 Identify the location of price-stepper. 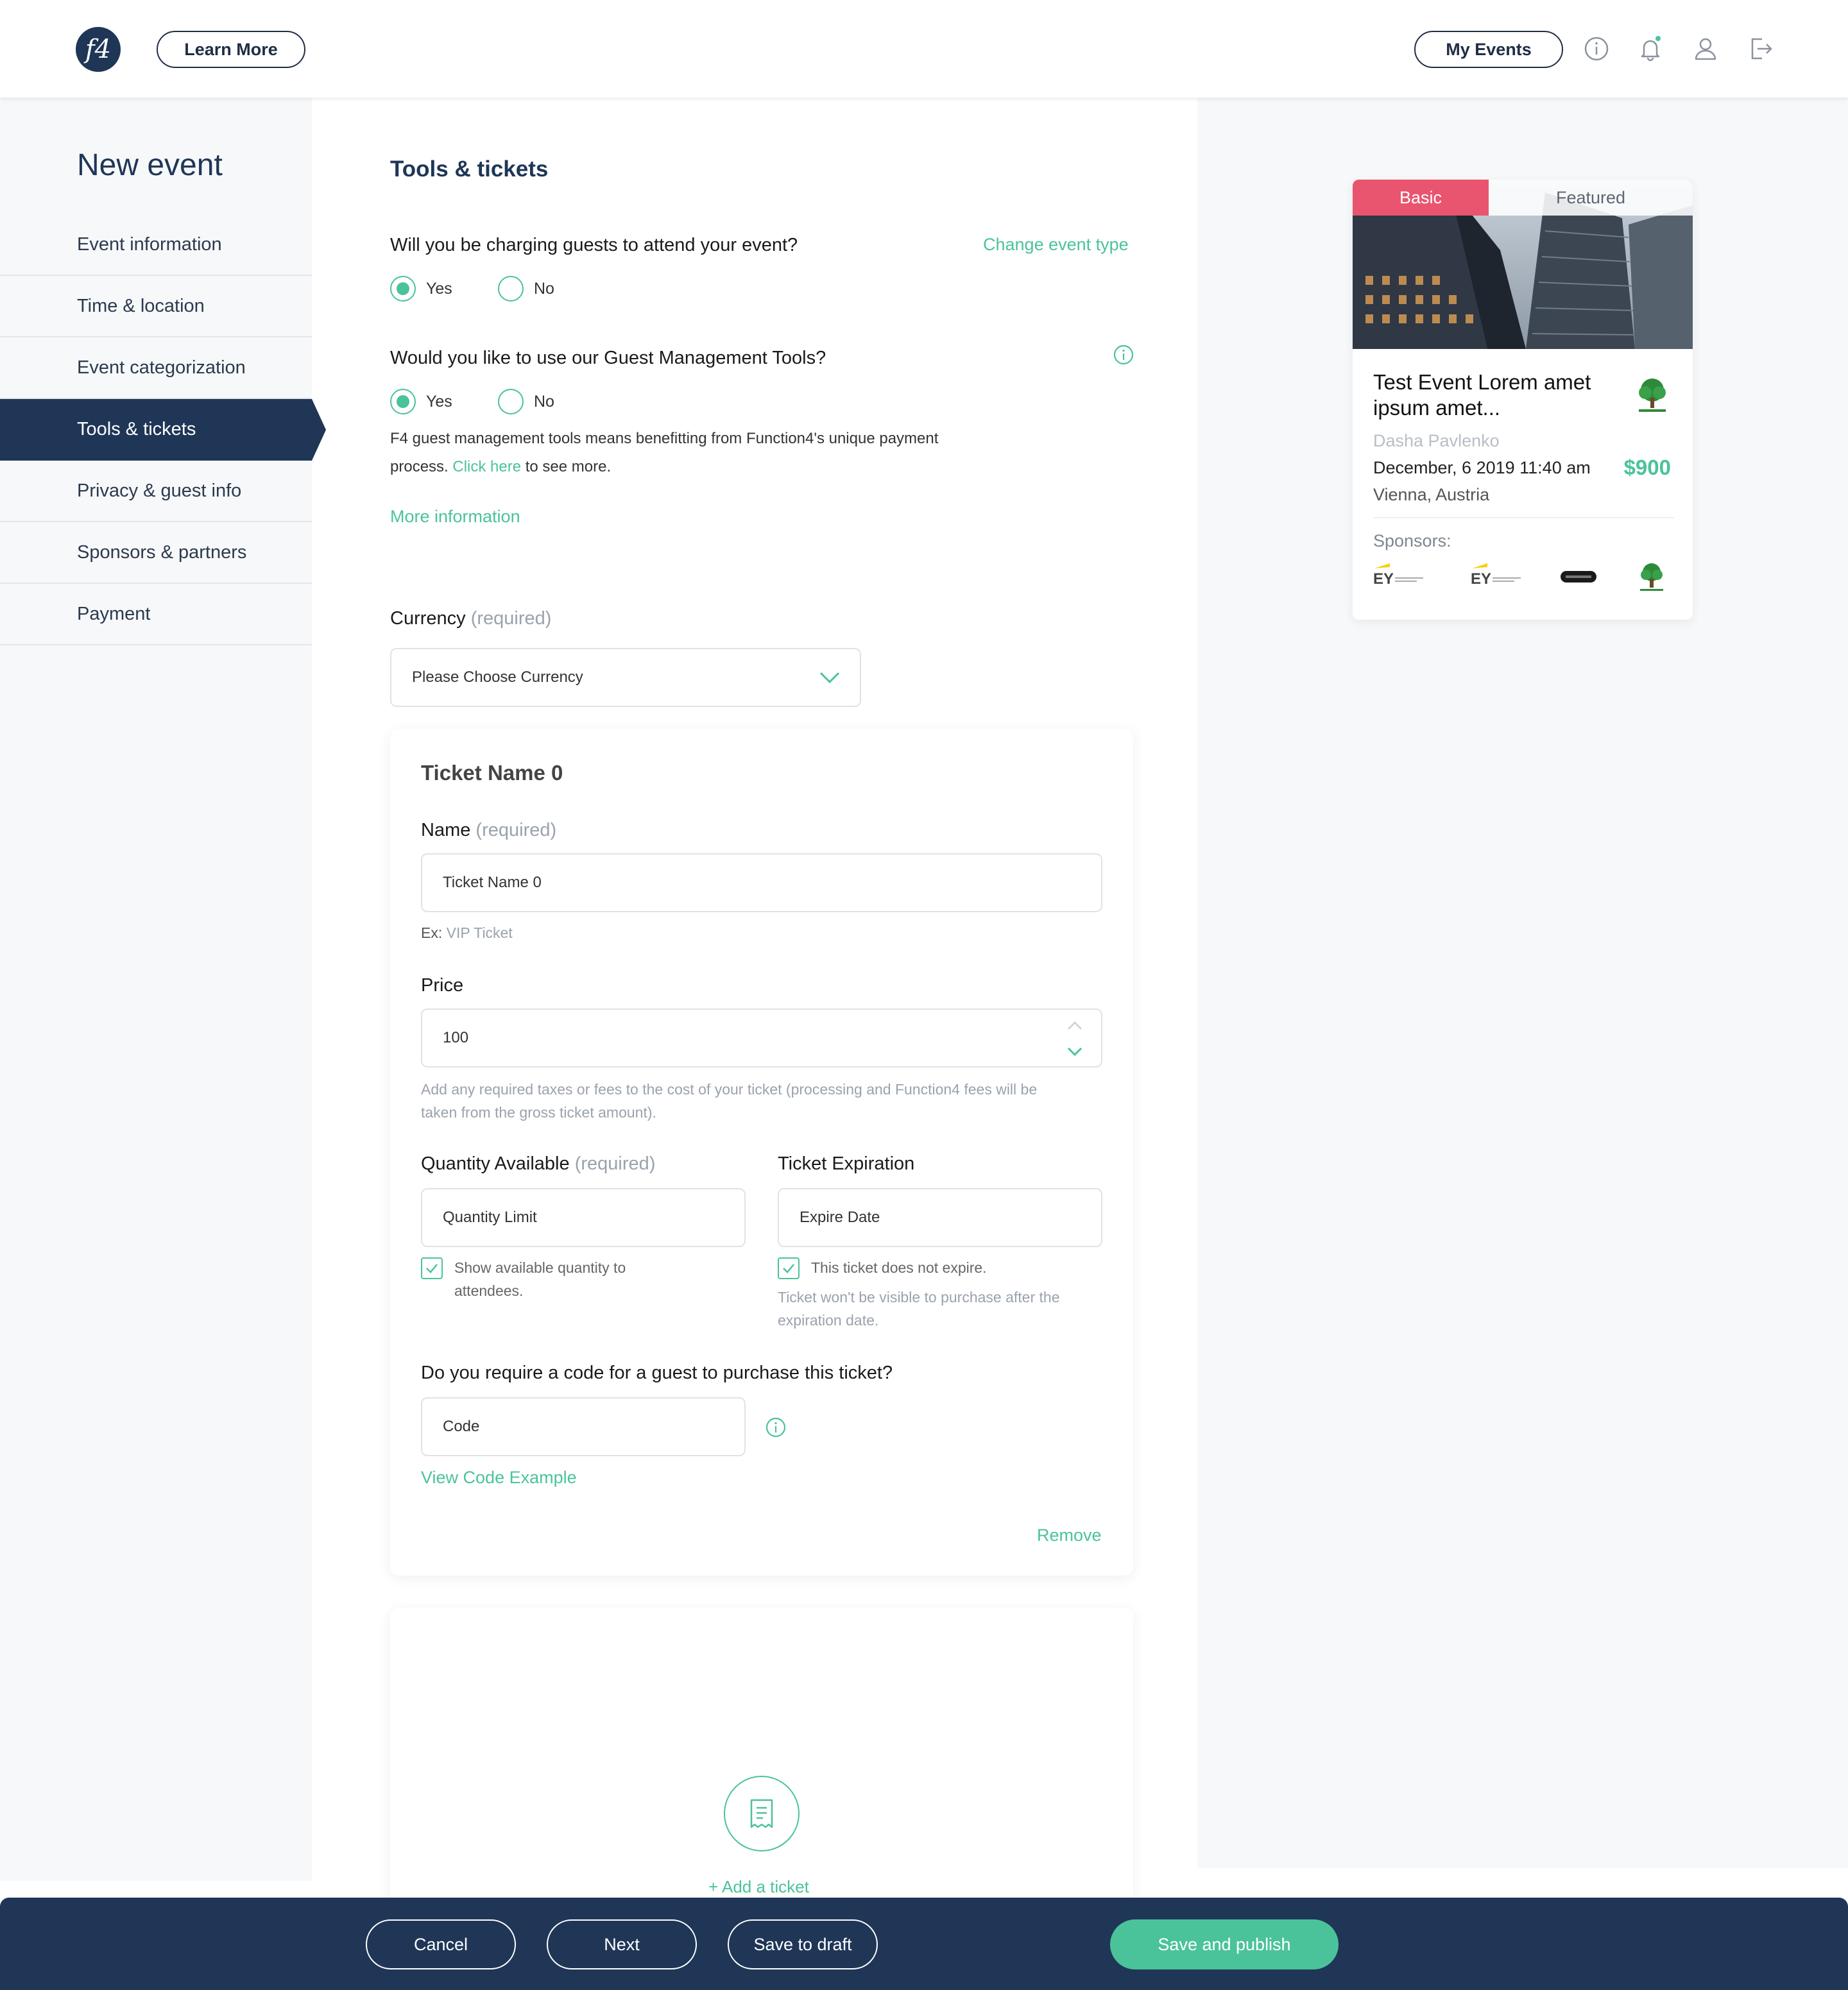
(1075, 1039).